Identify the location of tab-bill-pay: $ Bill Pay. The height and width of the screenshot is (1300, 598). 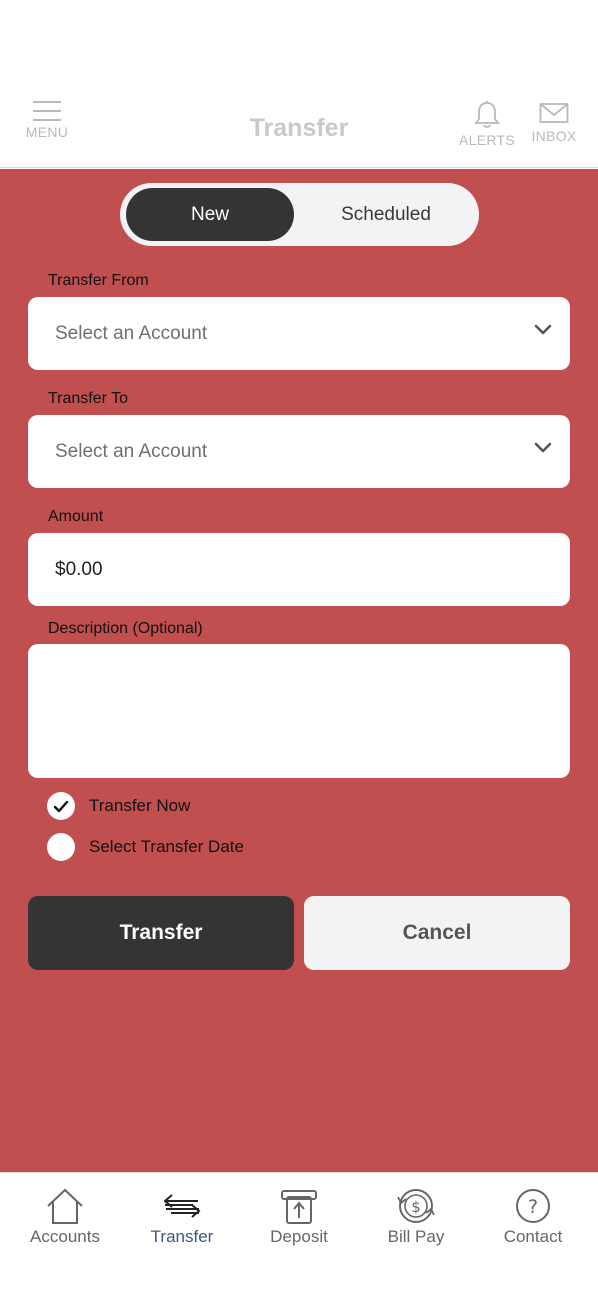
(416, 1217).